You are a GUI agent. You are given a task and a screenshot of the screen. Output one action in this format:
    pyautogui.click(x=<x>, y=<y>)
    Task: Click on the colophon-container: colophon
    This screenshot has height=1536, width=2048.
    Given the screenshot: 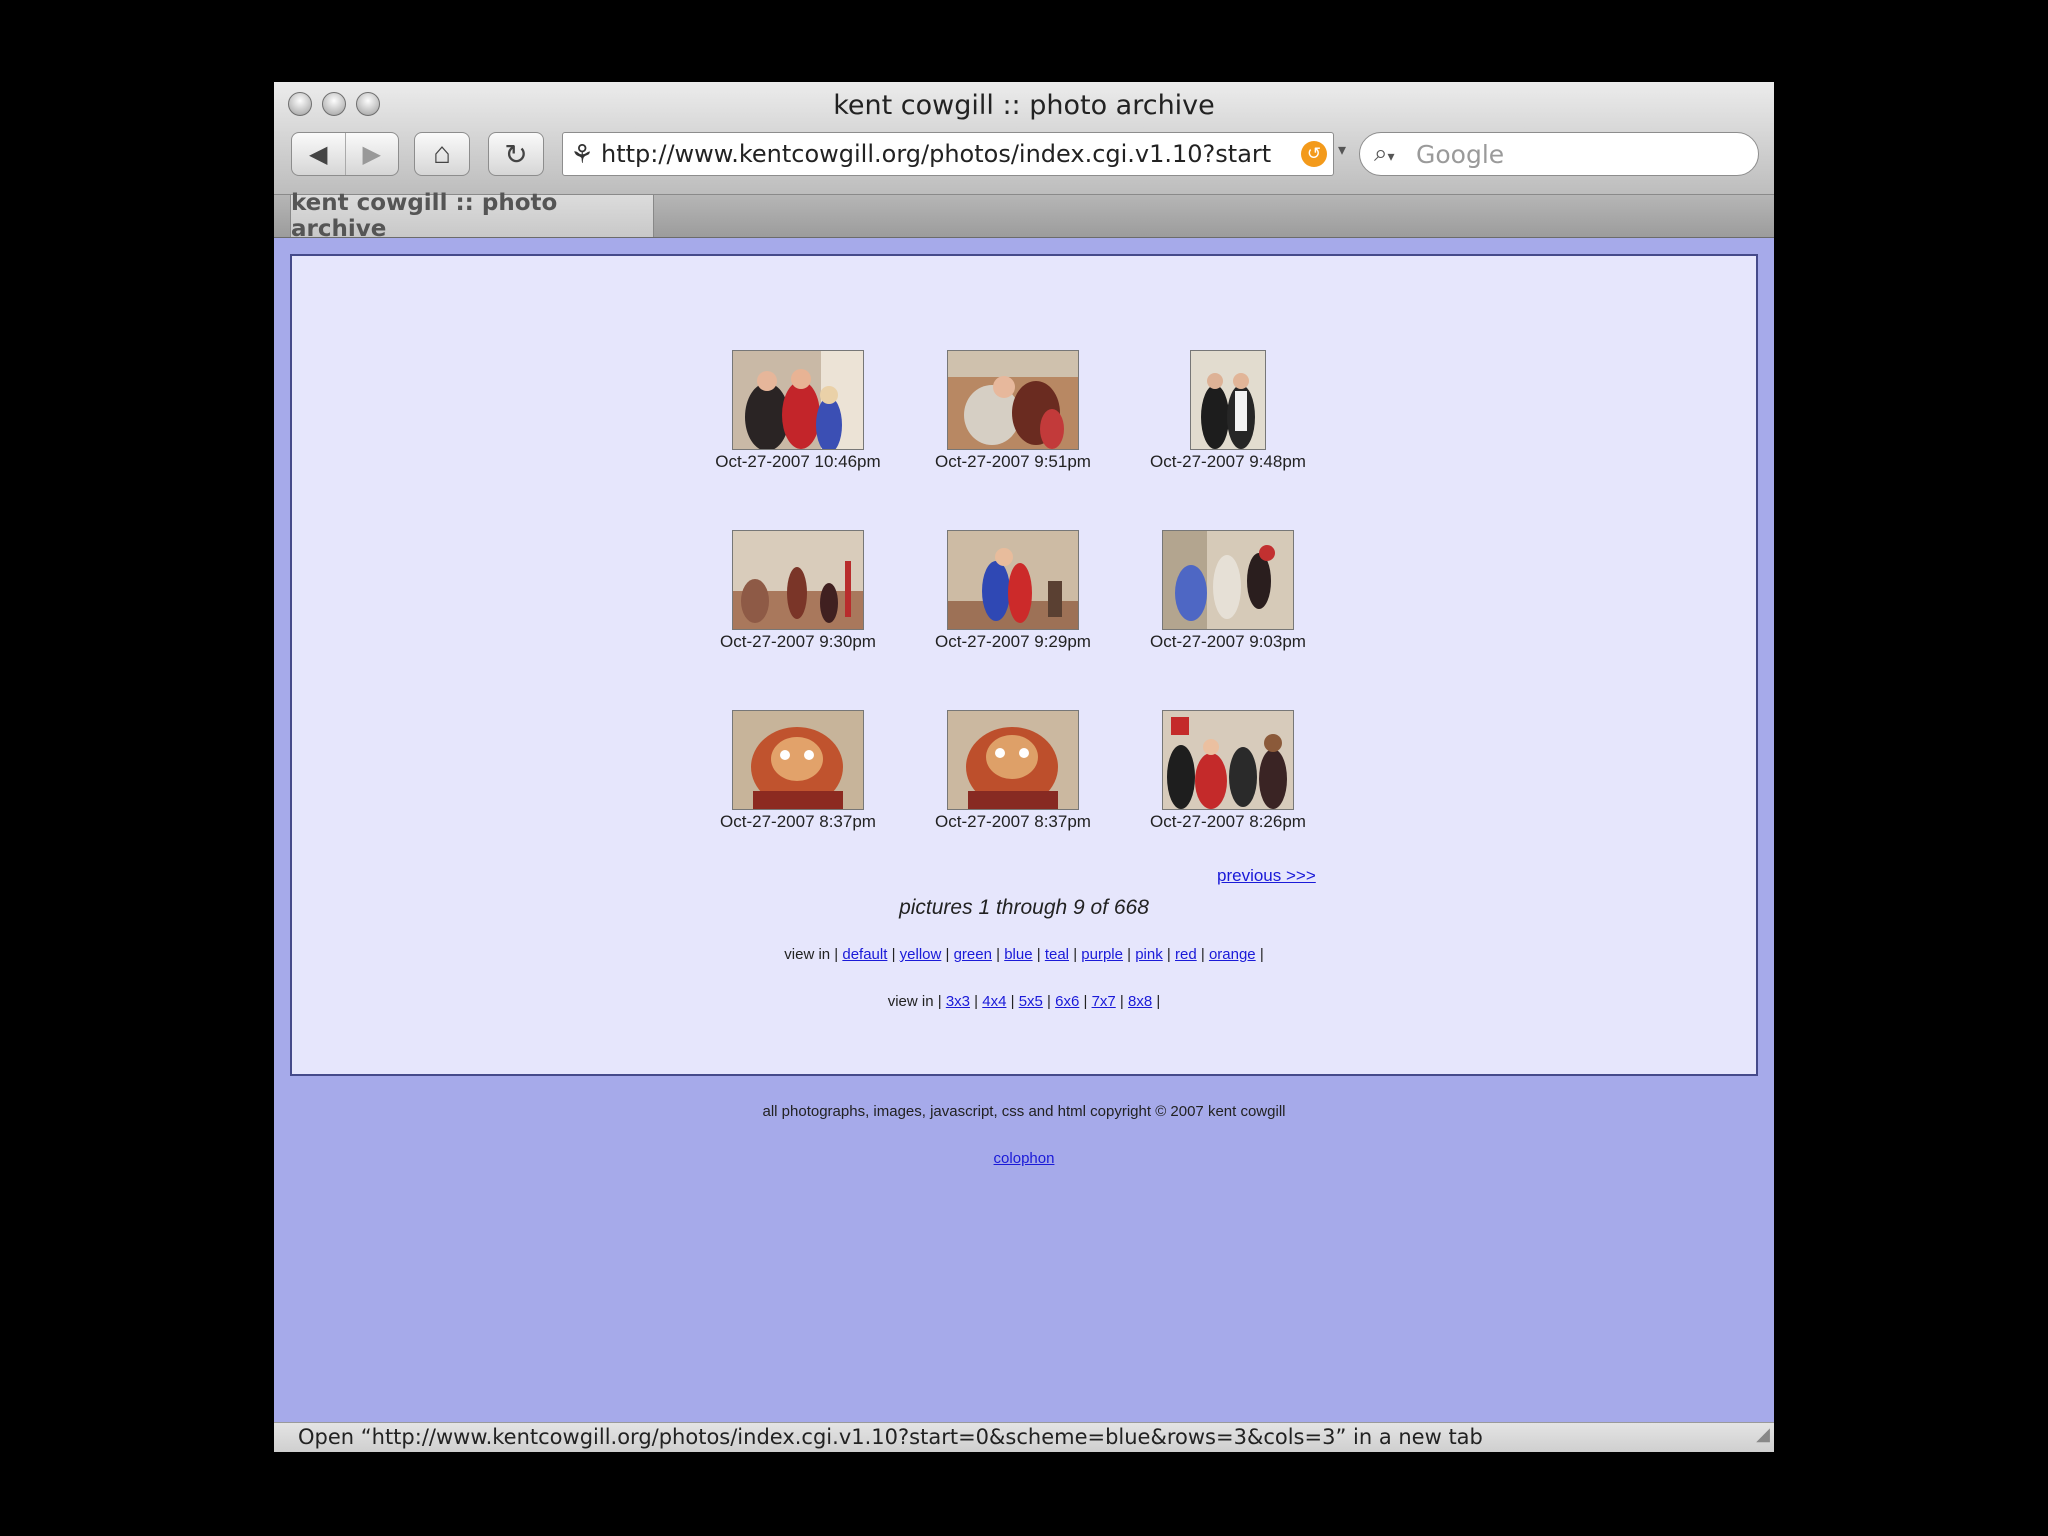 What is the action you would take?
    pyautogui.click(x=1024, y=1158)
    